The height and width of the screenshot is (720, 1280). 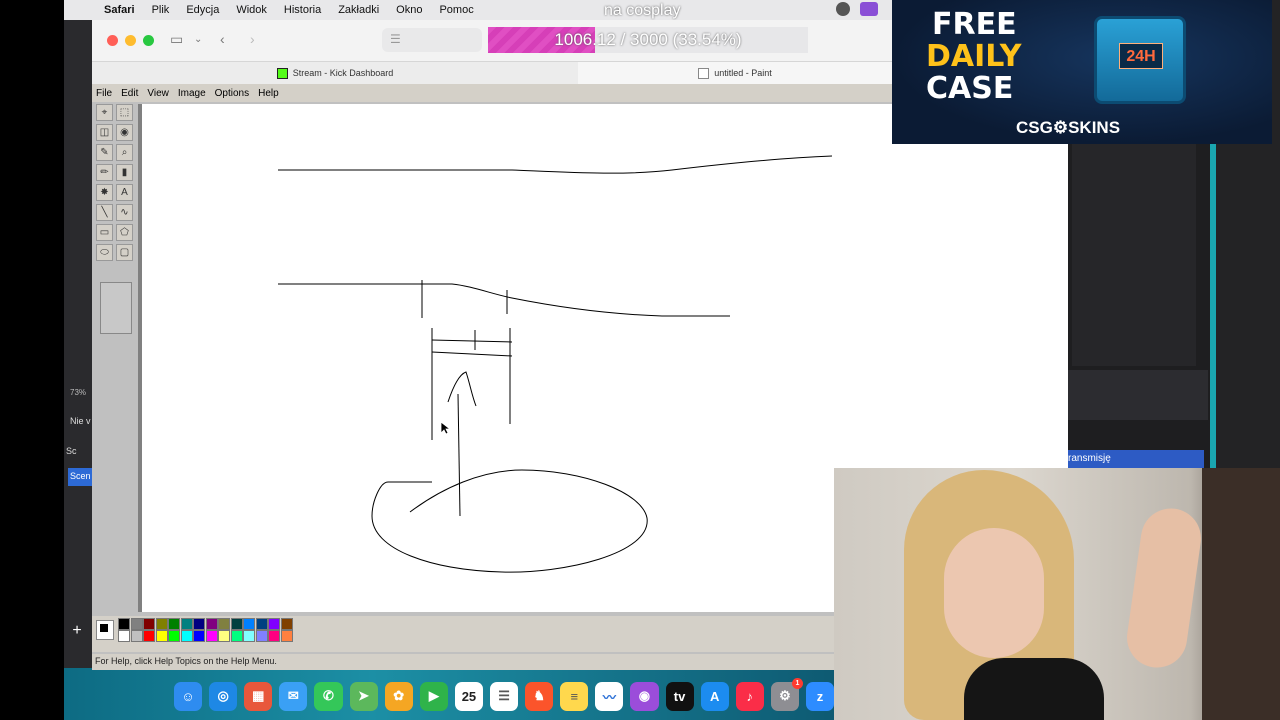 I want to click on ad-line-daily: DAILY, so click(x=974, y=56).